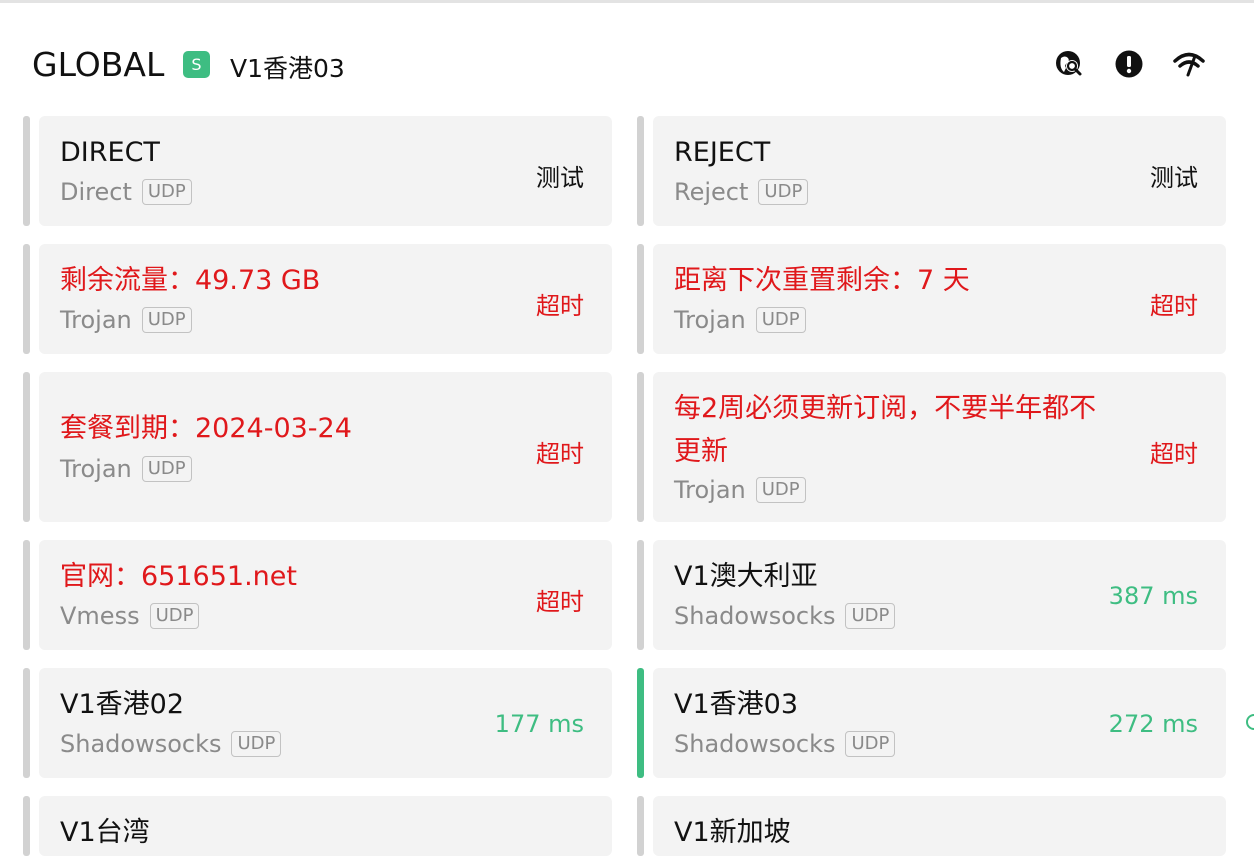 The image size is (1254, 856). What do you see at coordinates (1189, 64) in the screenshot?
I see `wifi-speed-icon` at bounding box center [1189, 64].